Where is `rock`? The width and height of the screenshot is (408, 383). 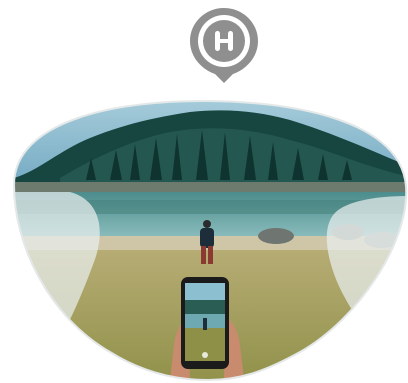
rock is located at coordinates (276, 236).